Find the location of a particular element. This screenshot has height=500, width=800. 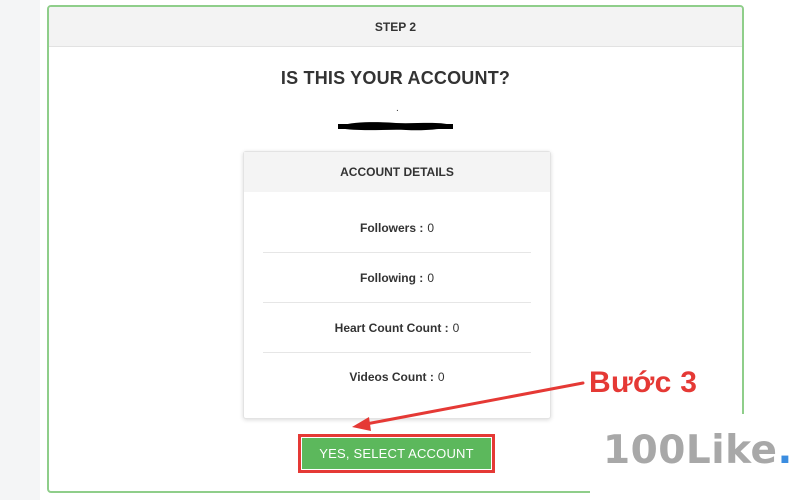

select-account-highlight: YES, SELECT ACCOUNT is located at coordinates (396, 453).